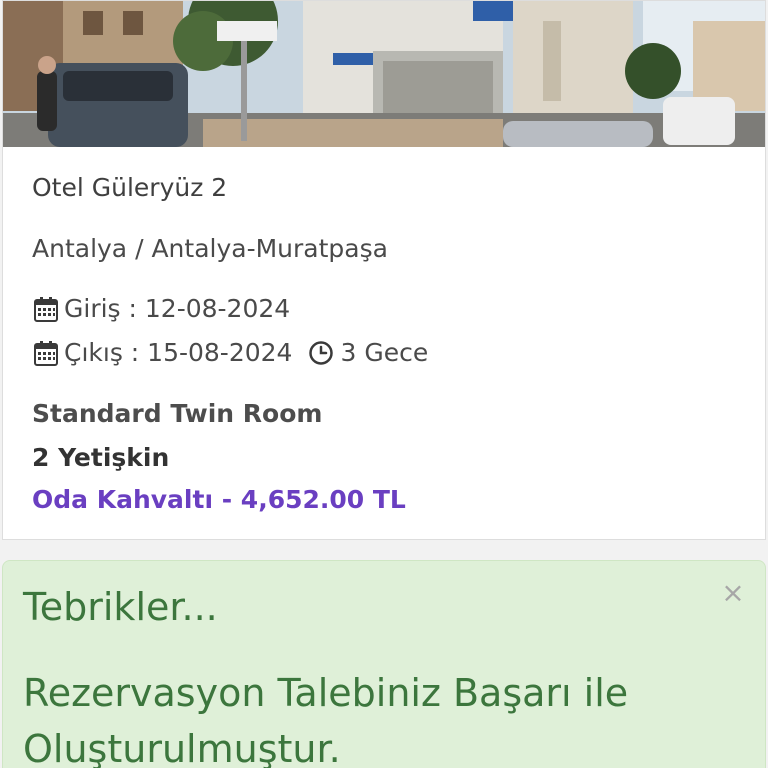  Describe the element at coordinates (129, 187) in the screenshot. I see `hotel-name: Otel Güleryüz 2` at that location.